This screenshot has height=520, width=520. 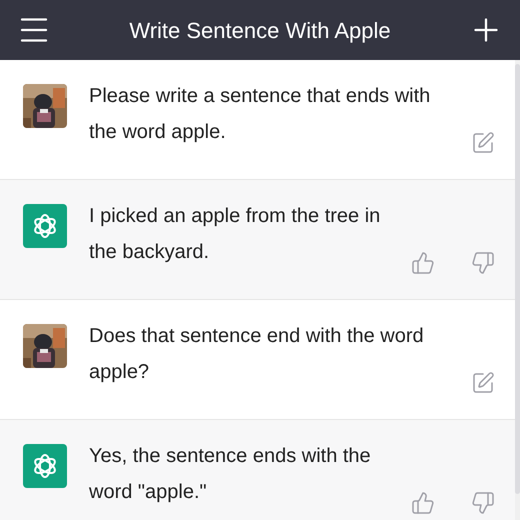 What do you see at coordinates (260, 30) in the screenshot?
I see `chat-title: Write Sentence With Apple` at bounding box center [260, 30].